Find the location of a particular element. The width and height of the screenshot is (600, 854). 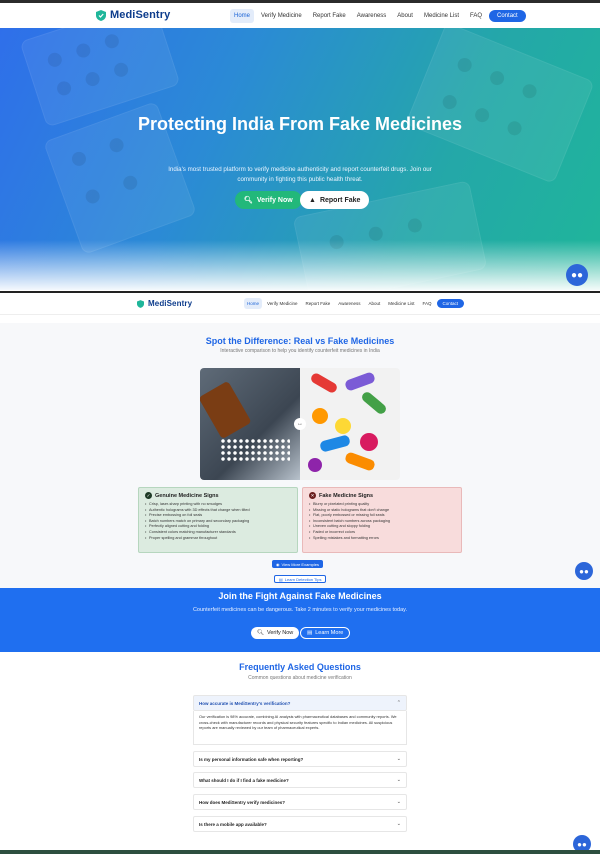

join-verify-button: 🔍︎ Verify Now is located at coordinates (275, 633).